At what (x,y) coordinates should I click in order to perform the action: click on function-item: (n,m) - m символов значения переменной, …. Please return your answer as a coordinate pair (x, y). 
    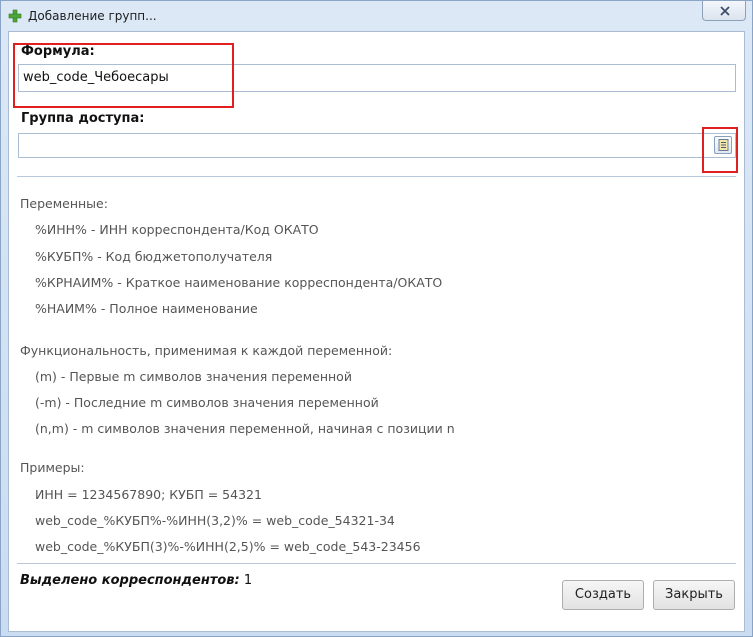
    Looking at the image, I should click on (245, 428).